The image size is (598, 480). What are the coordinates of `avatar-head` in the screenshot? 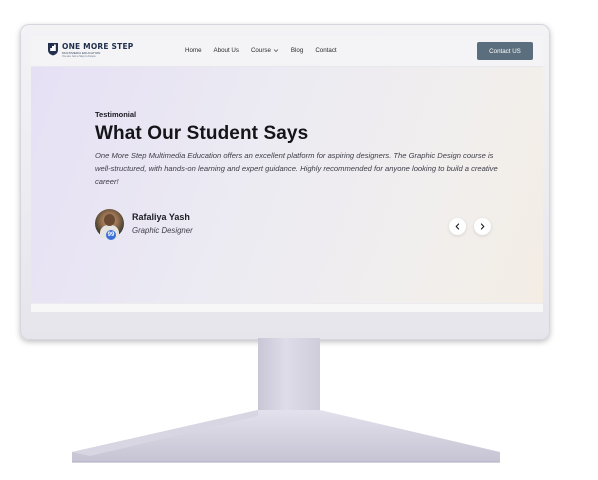 It's located at (109, 220).